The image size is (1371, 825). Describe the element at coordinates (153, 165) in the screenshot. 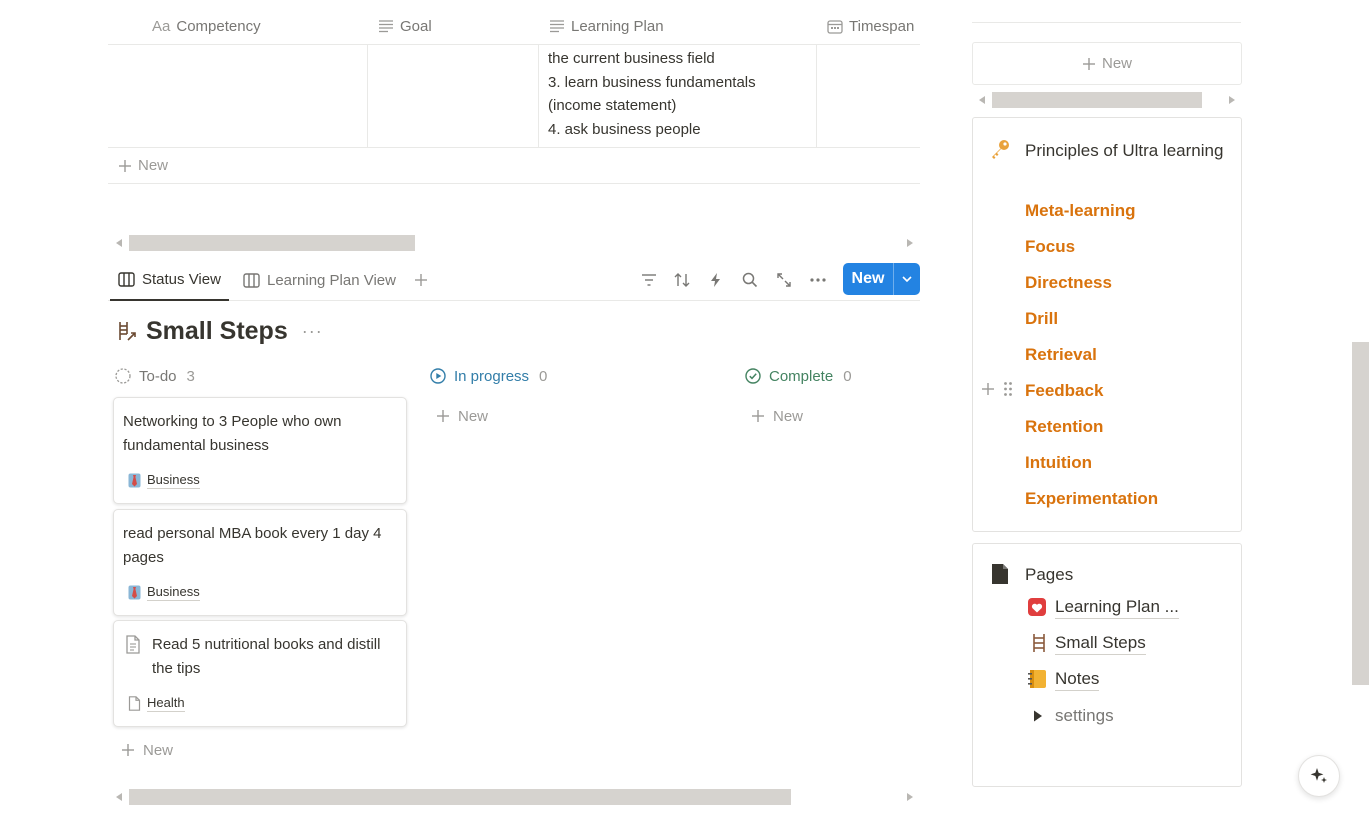

I see `new-label: New` at that location.